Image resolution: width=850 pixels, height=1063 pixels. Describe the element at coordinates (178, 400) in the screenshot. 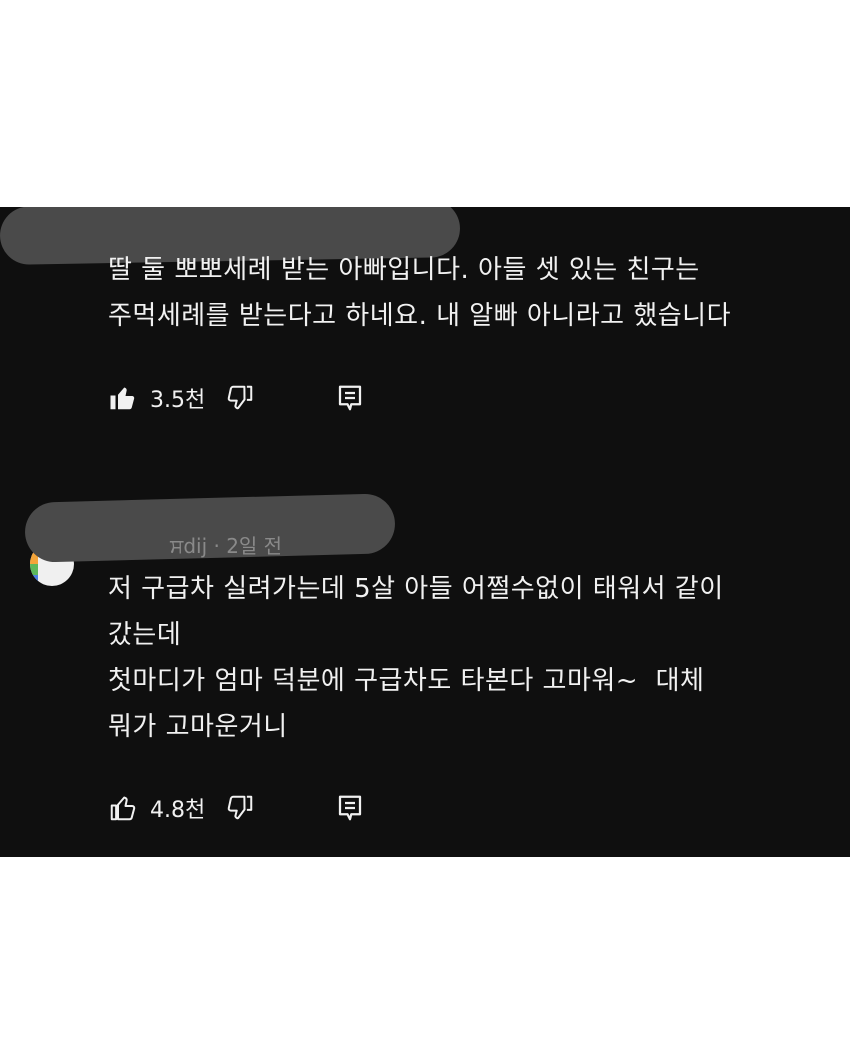

I see `like-count: 3.5천` at that location.